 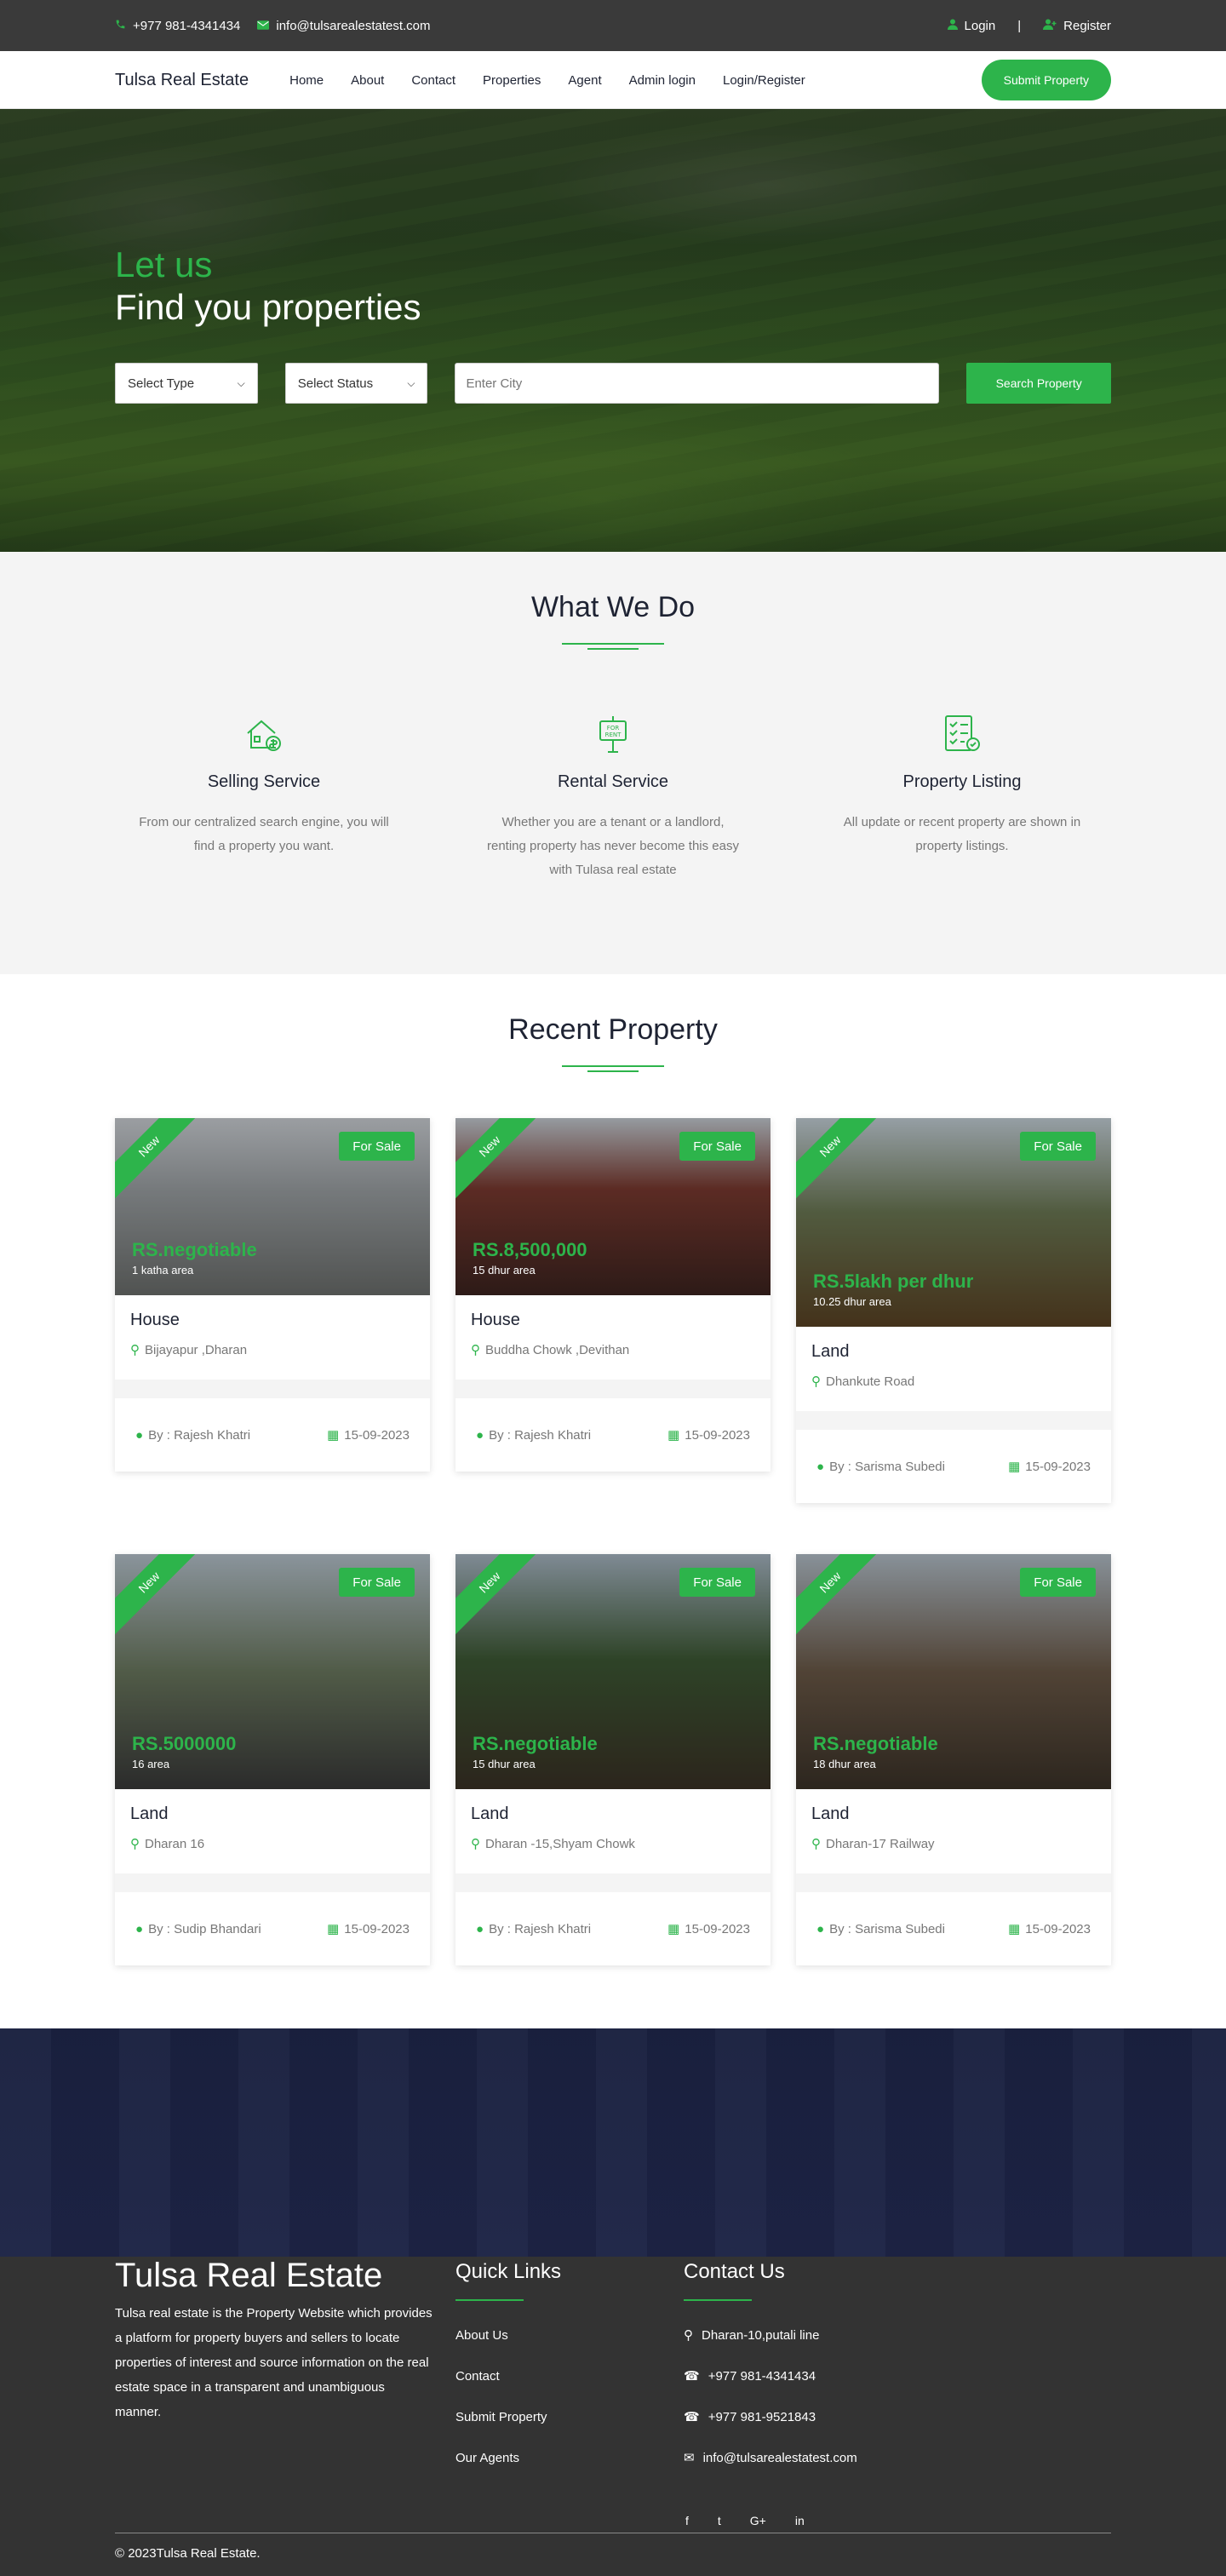 I want to click on footer-link-submit-property: Submit Property, so click(x=569, y=2416).